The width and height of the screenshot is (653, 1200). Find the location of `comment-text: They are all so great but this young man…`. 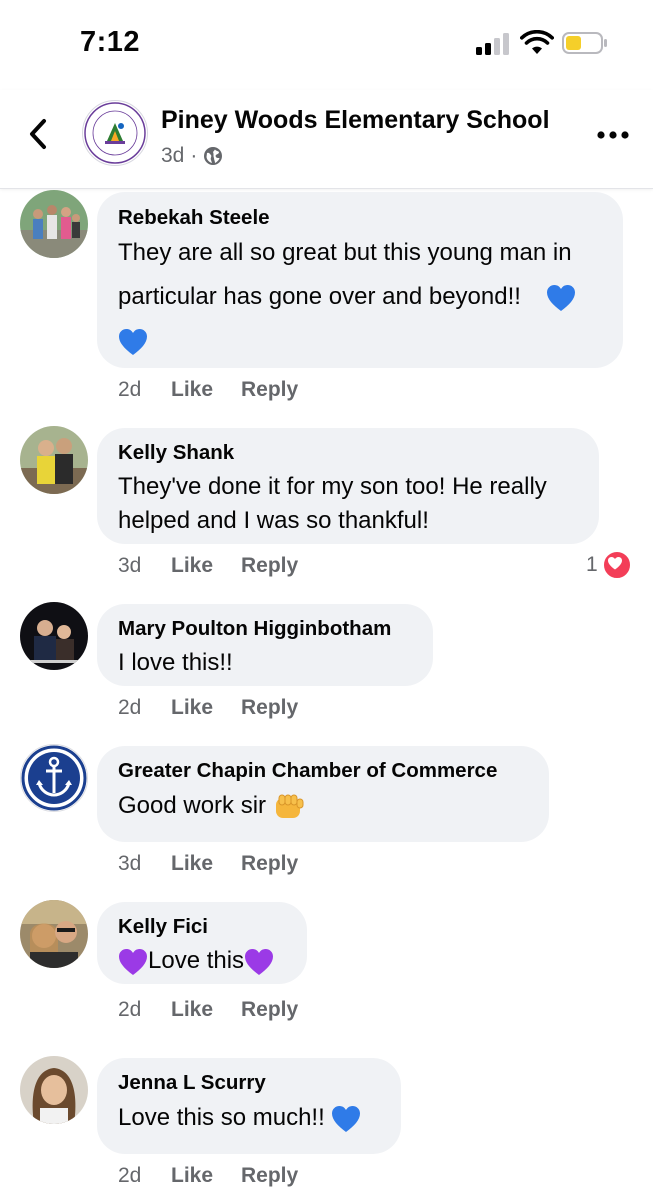

comment-text: They are all so great but this young man… is located at coordinates (360, 297).